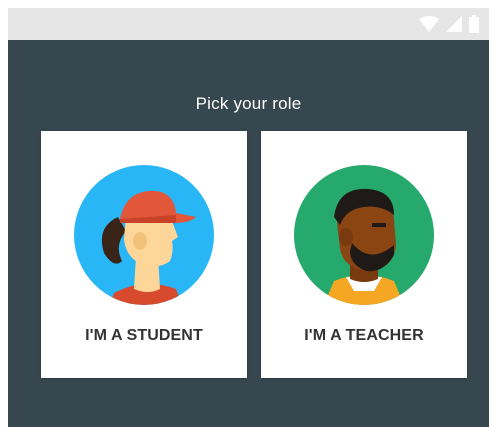 The height and width of the screenshot is (427, 495). Describe the element at coordinates (144, 335) in the screenshot. I see `student-role-label: I'M A STUDENT` at that location.